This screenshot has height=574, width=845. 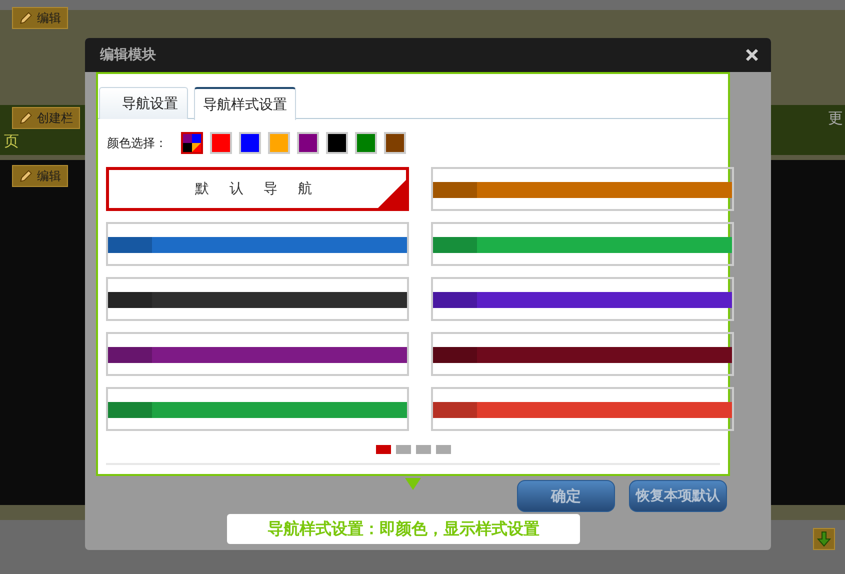 I want to click on close-icon, so click(x=752, y=55).